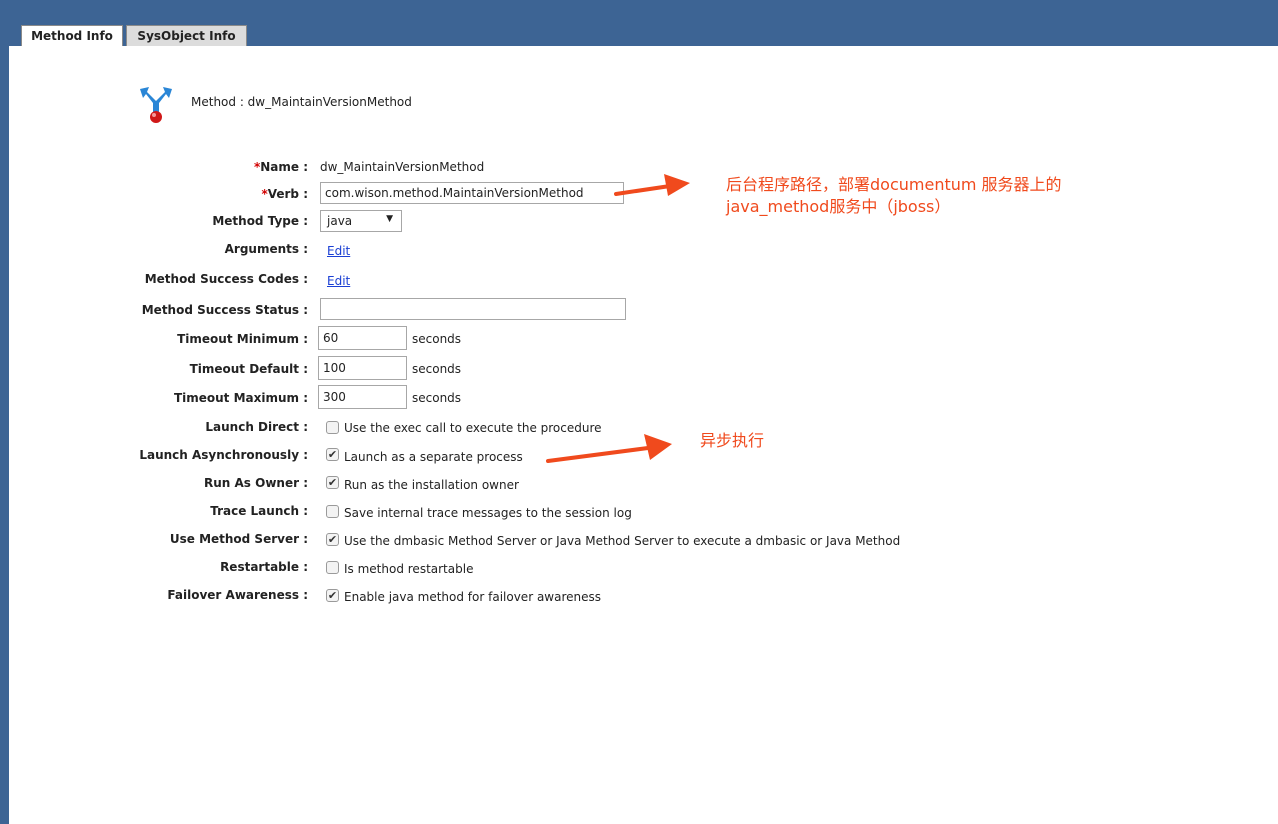 This screenshot has height=824, width=1278. What do you see at coordinates (472, 193) in the screenshot?
I see `verb-input` at bounding box center [472, 193].